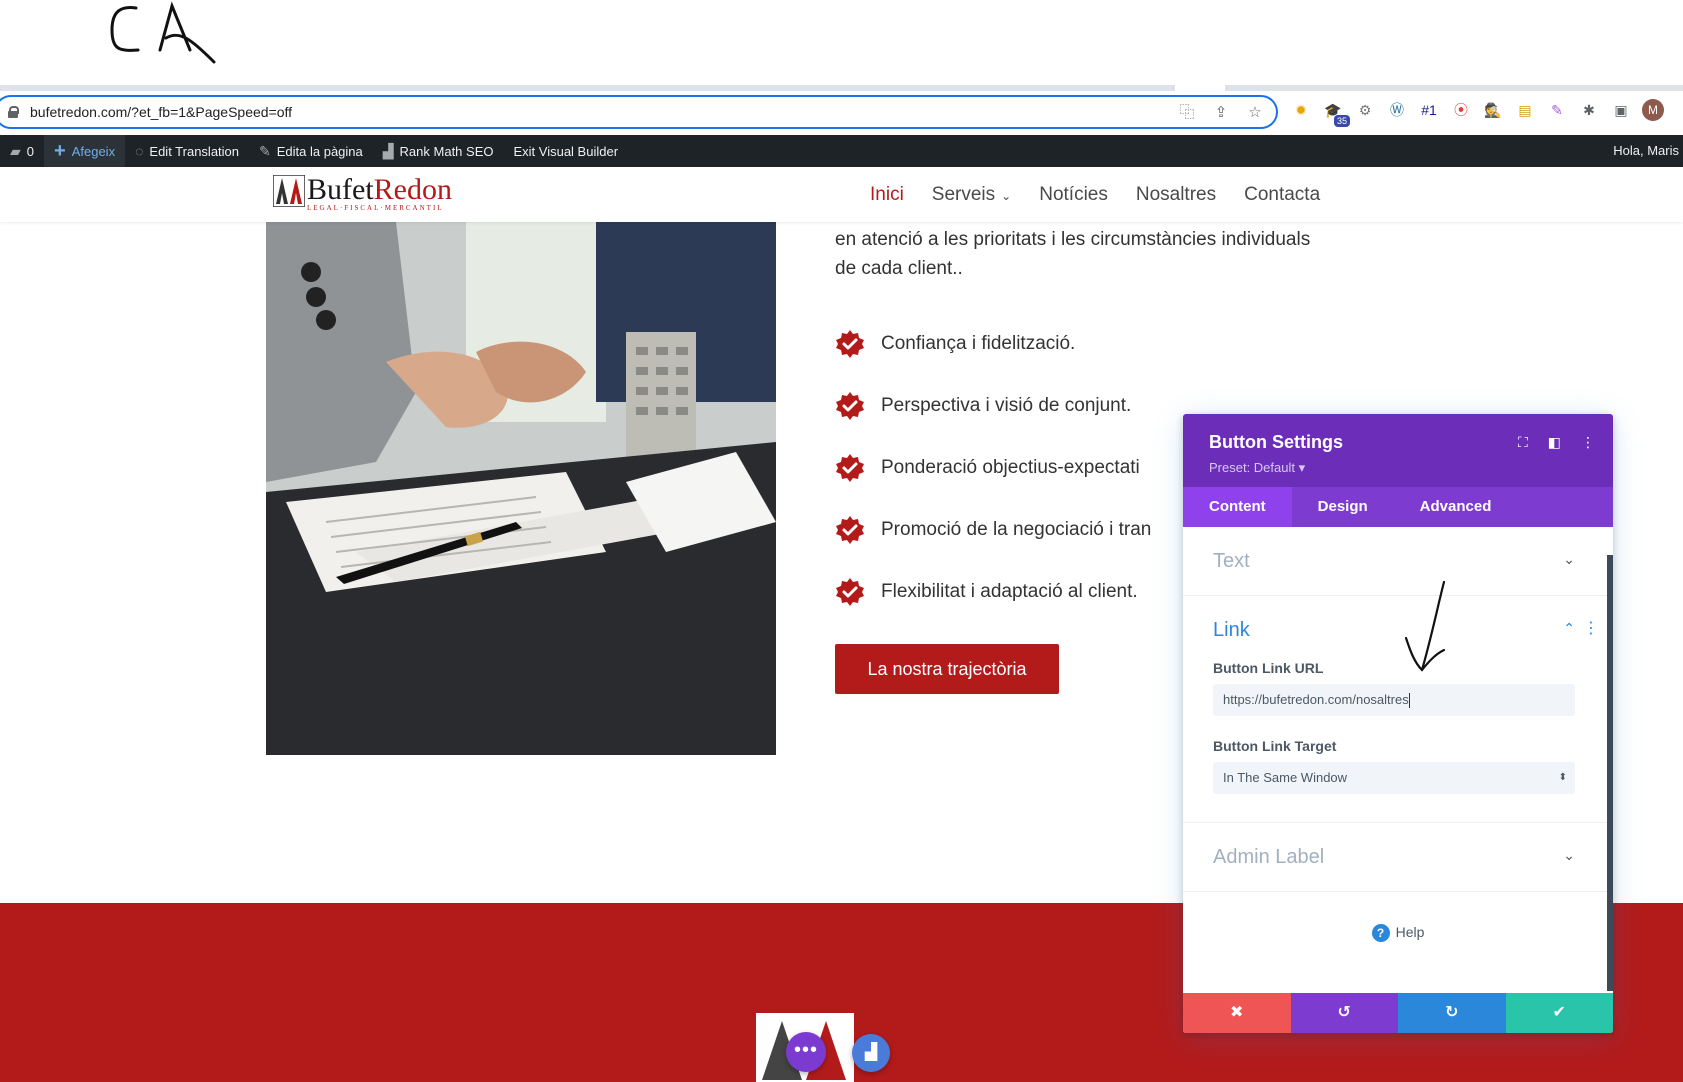 This screenshot has height=1082, width=1683. I want to click on add-new-item: + Afegeix, so click(85, 151).